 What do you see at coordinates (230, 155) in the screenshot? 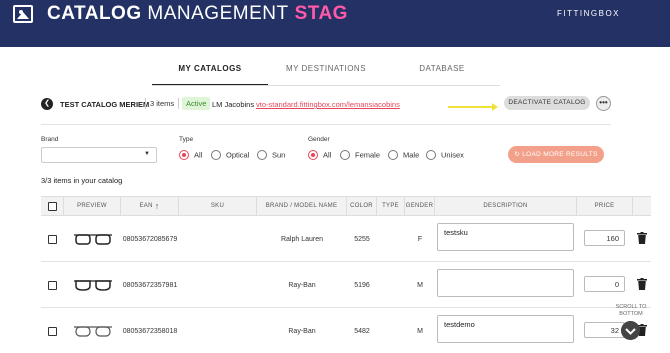
I see `type-radio-optical: Optical` at bounding box center [230, 155].